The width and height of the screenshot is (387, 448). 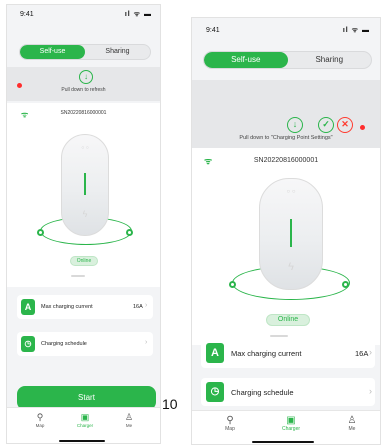 What do you see at coordinates (345, 125) in the screenshot?
I see `x-circle-icon: ✕` at bounding box center [345, 125].